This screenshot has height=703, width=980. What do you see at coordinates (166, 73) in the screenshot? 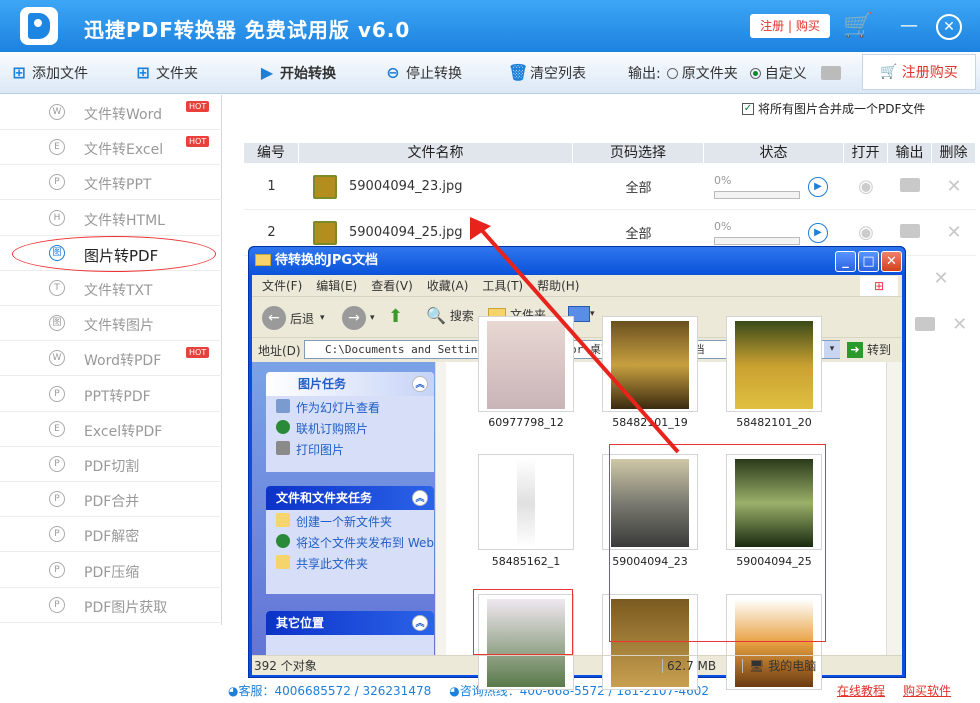
I see `add-folder-button: ⊞ 文件夹` at bounding box center [166, 73].